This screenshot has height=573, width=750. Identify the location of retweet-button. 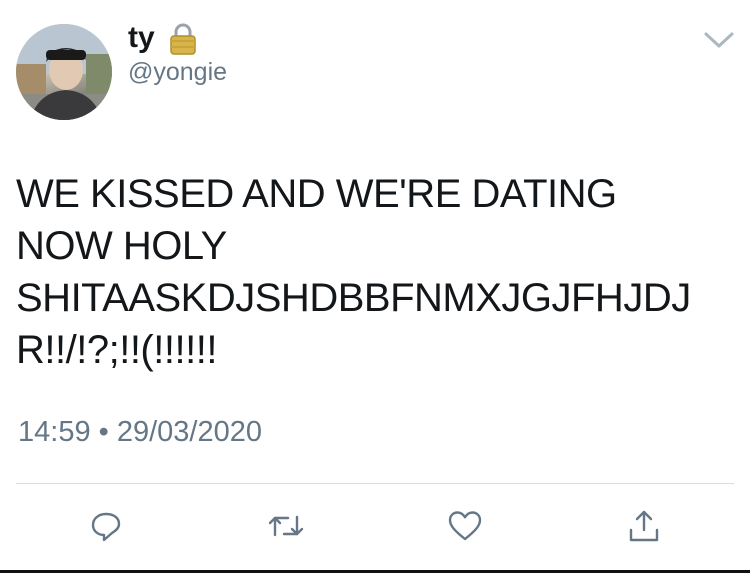
(286, 526).